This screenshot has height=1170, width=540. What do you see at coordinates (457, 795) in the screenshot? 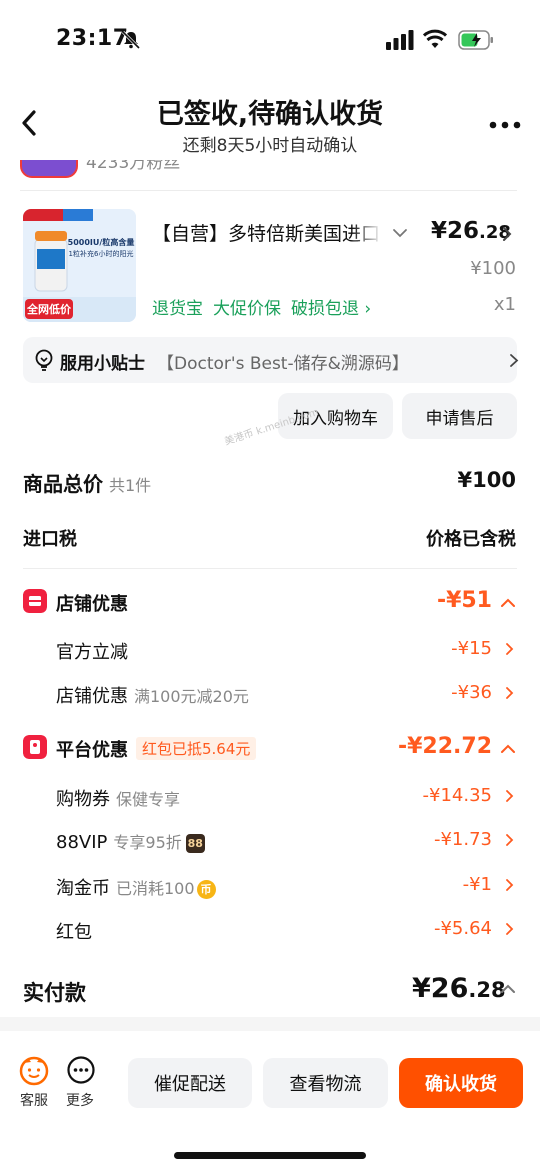
I see `discount-item-value: -¥14.35` at bounding box center [457, 795].